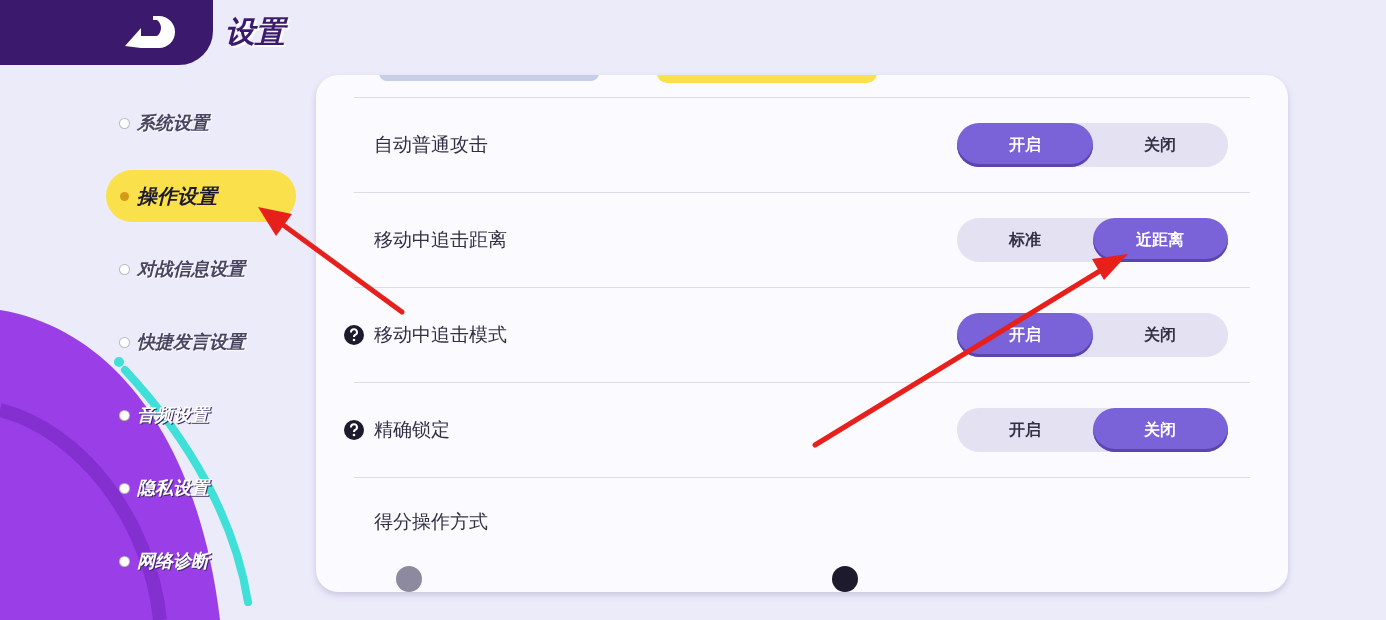 Image resolution: width=1386 pixels, height=620 pixels. Describe the element at coordinates (106, 32) in the screenshot. I see `back-button` at that location.